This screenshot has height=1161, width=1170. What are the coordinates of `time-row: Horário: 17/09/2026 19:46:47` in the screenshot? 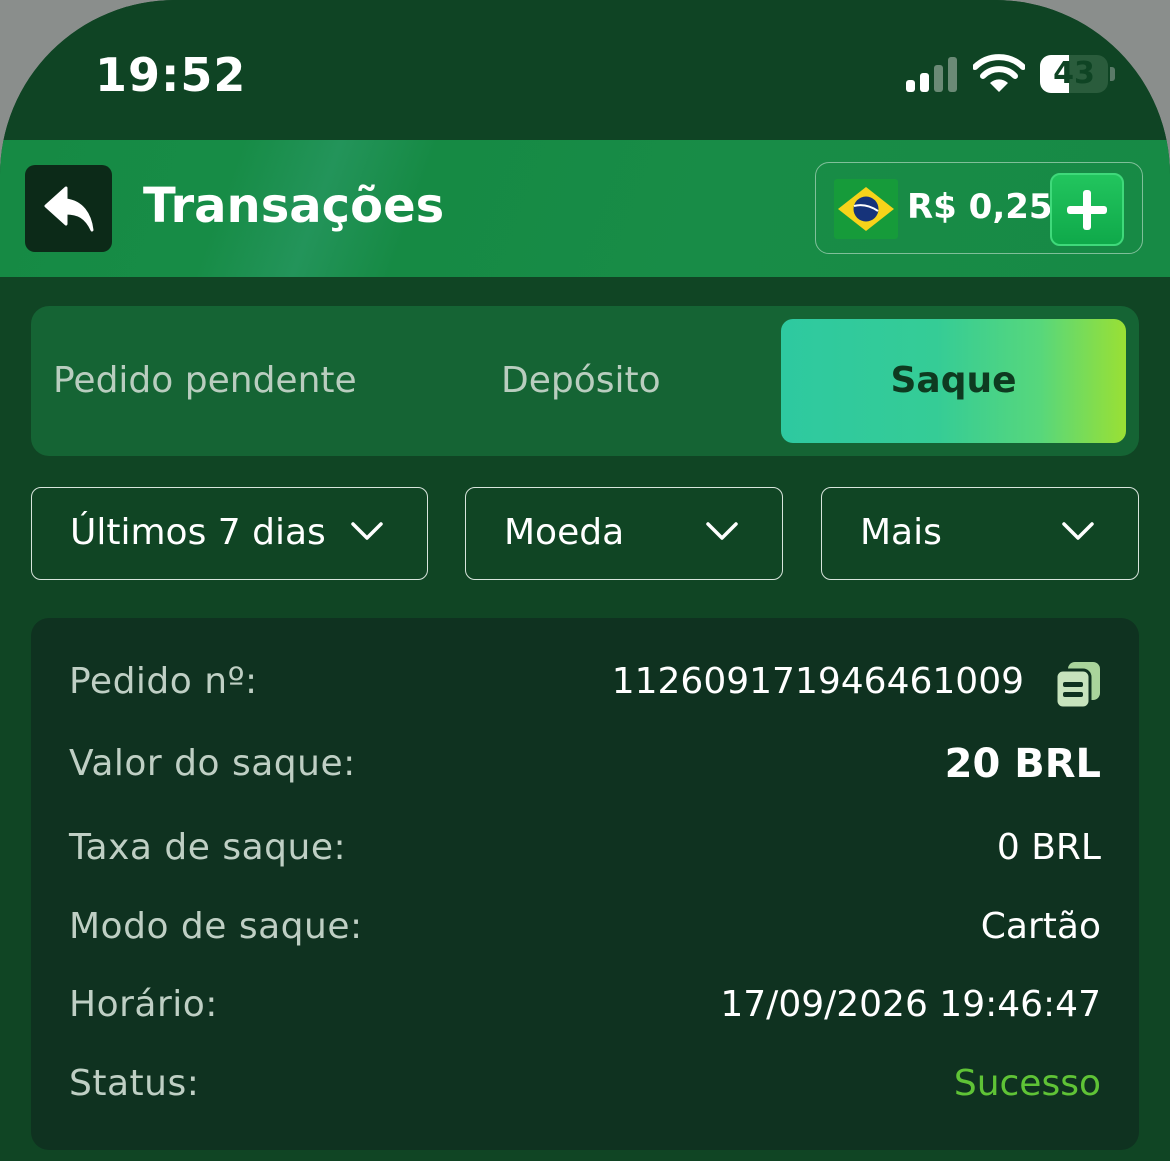 It's located at (585, 1005).